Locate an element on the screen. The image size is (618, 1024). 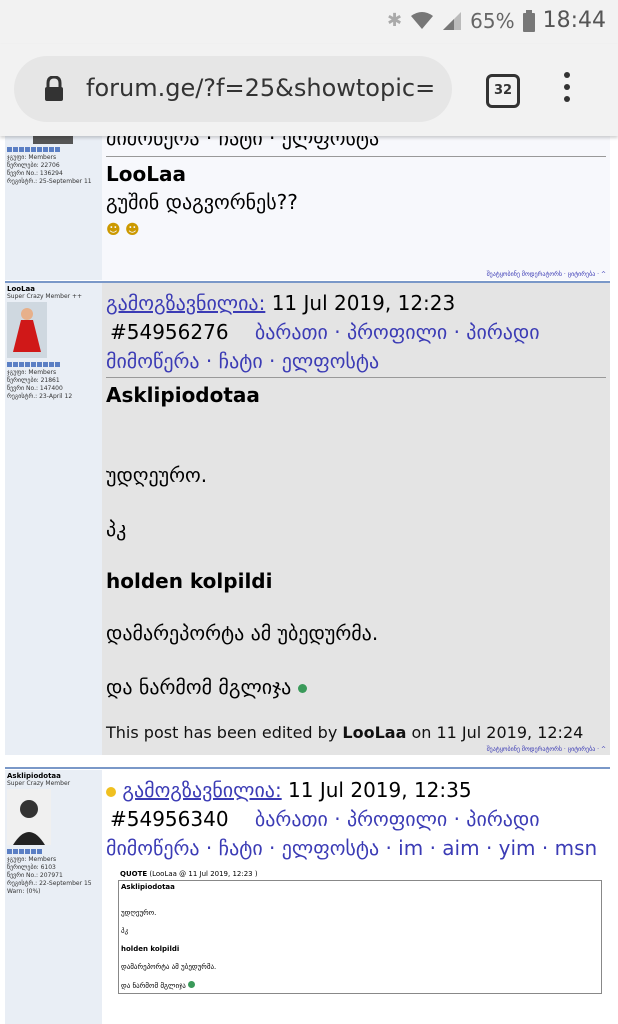
quote-meta: (LooLaa @ 11 Jul 2019, 12:23 ) is located at coordinates (203, 874).